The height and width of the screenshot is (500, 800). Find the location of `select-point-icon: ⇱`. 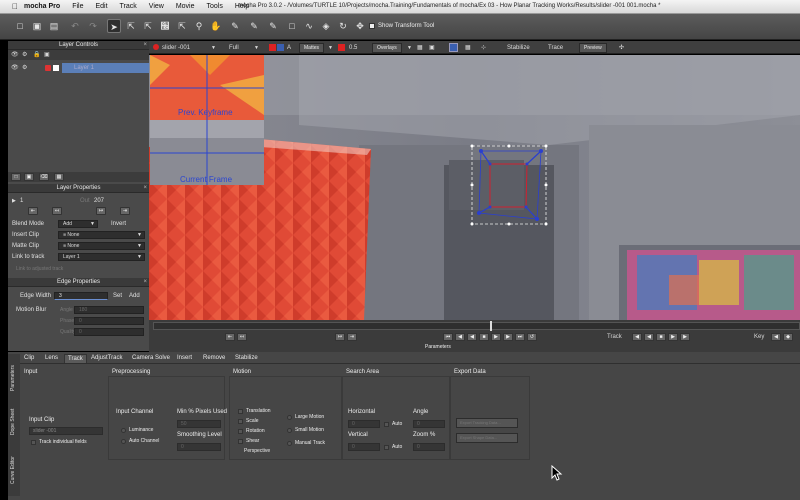

select-point-icon: ⇱ is located at coordinates (148, 26).